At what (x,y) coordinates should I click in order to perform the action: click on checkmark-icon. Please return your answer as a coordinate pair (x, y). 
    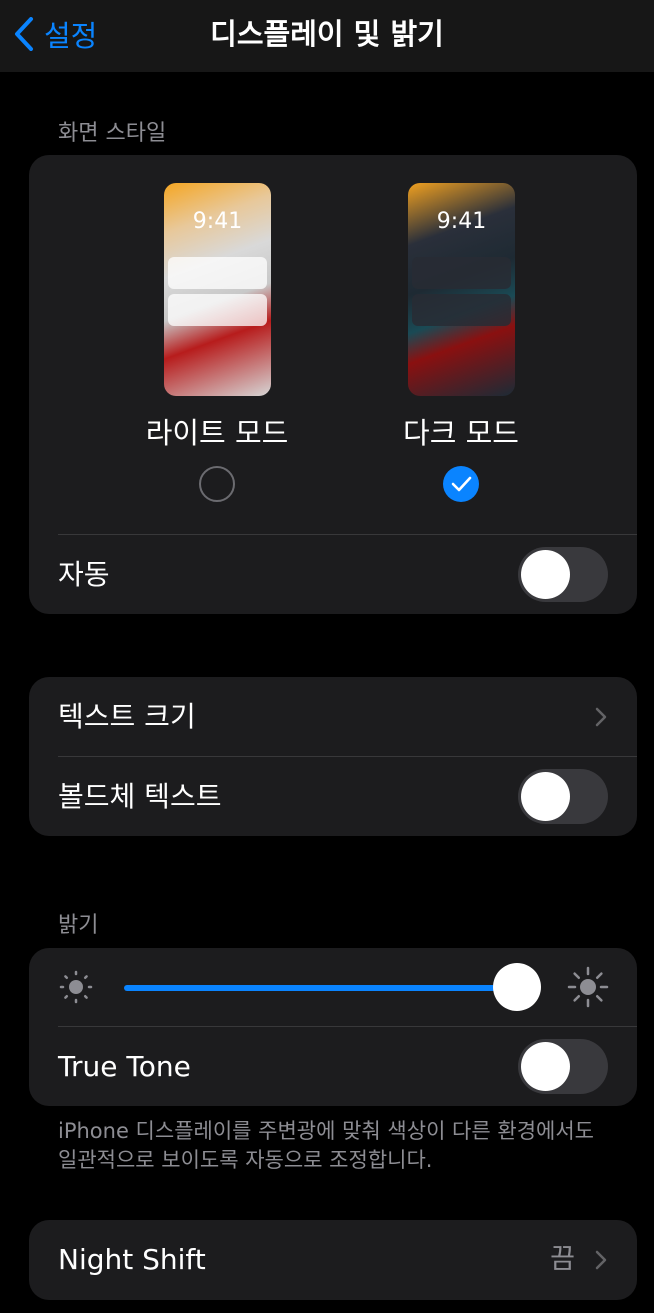
    Looking at the image, I should click on (461, 484).